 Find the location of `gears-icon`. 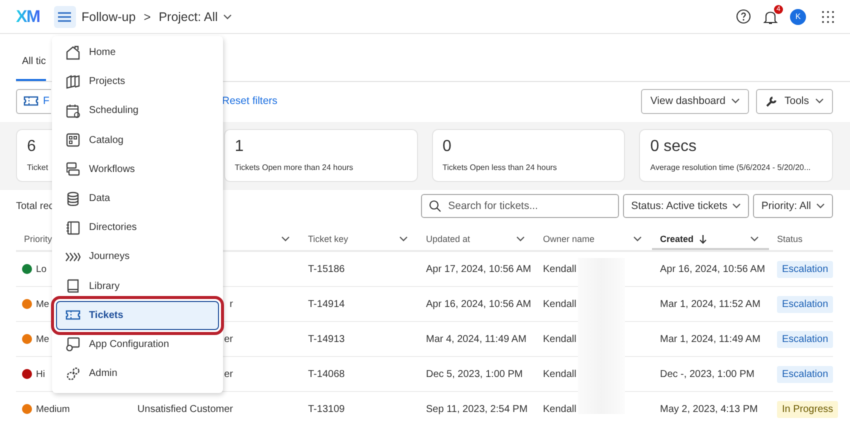

gears-icon is located at coordinates (73, 374).